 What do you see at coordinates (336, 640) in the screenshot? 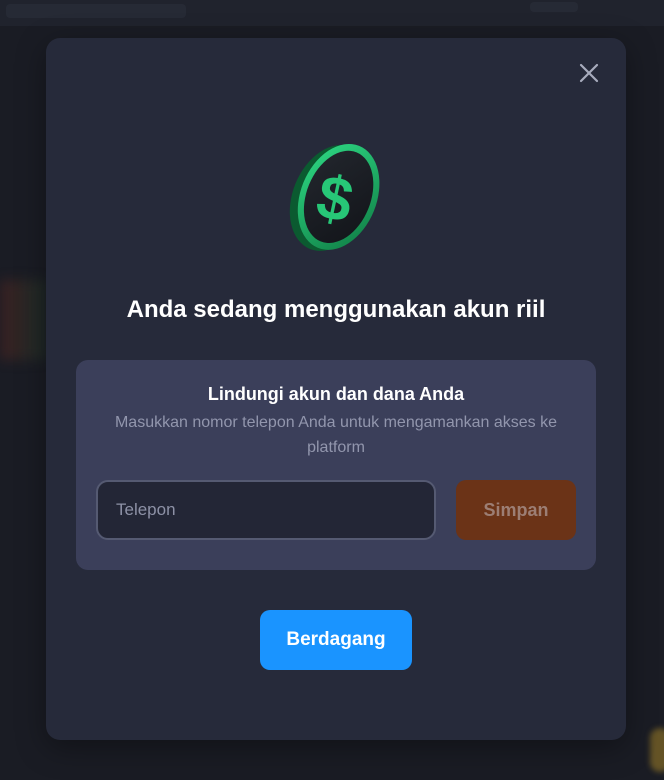
I see `trade-button: Berdagang` at bounding box center [336, 640].